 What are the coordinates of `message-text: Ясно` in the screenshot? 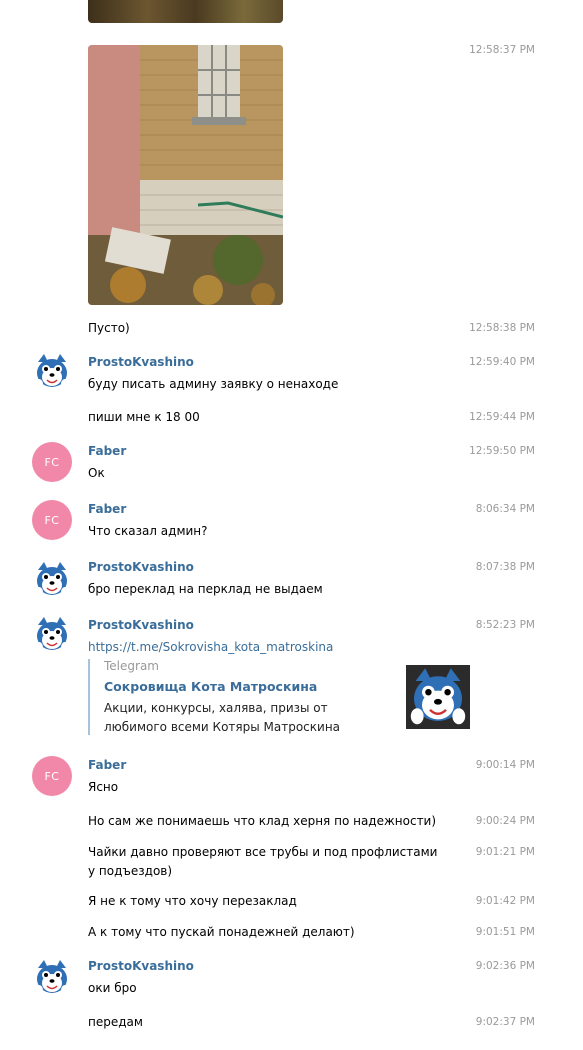 It's located at (103, 787).